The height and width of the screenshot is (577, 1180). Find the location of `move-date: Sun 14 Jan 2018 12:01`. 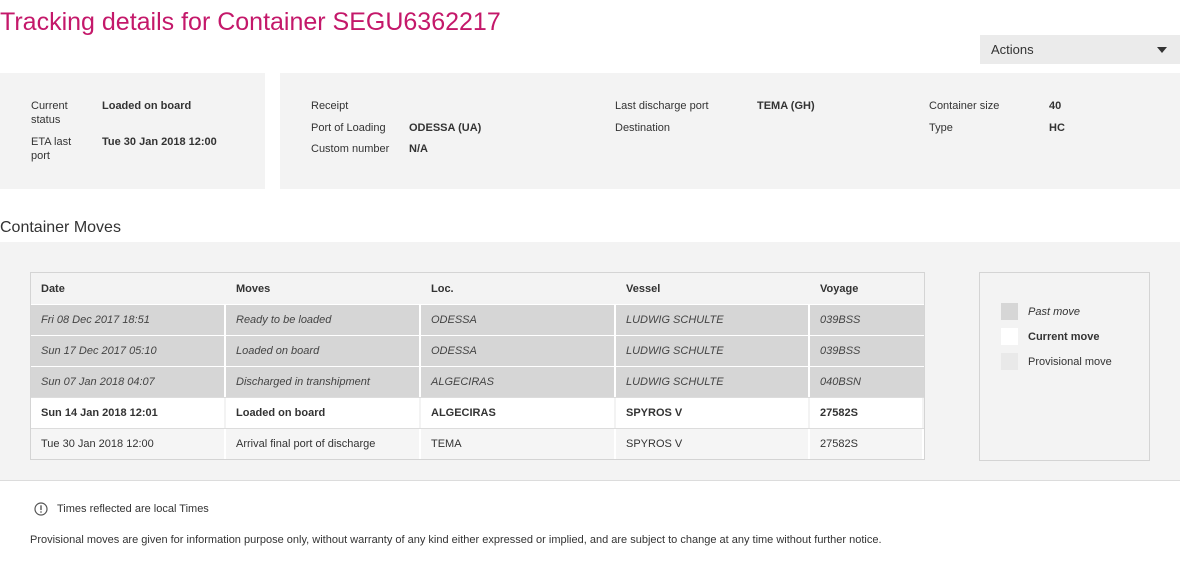

move-date: Sun 14 Jan 2018 12:01 is located at coordinates (128, 413).